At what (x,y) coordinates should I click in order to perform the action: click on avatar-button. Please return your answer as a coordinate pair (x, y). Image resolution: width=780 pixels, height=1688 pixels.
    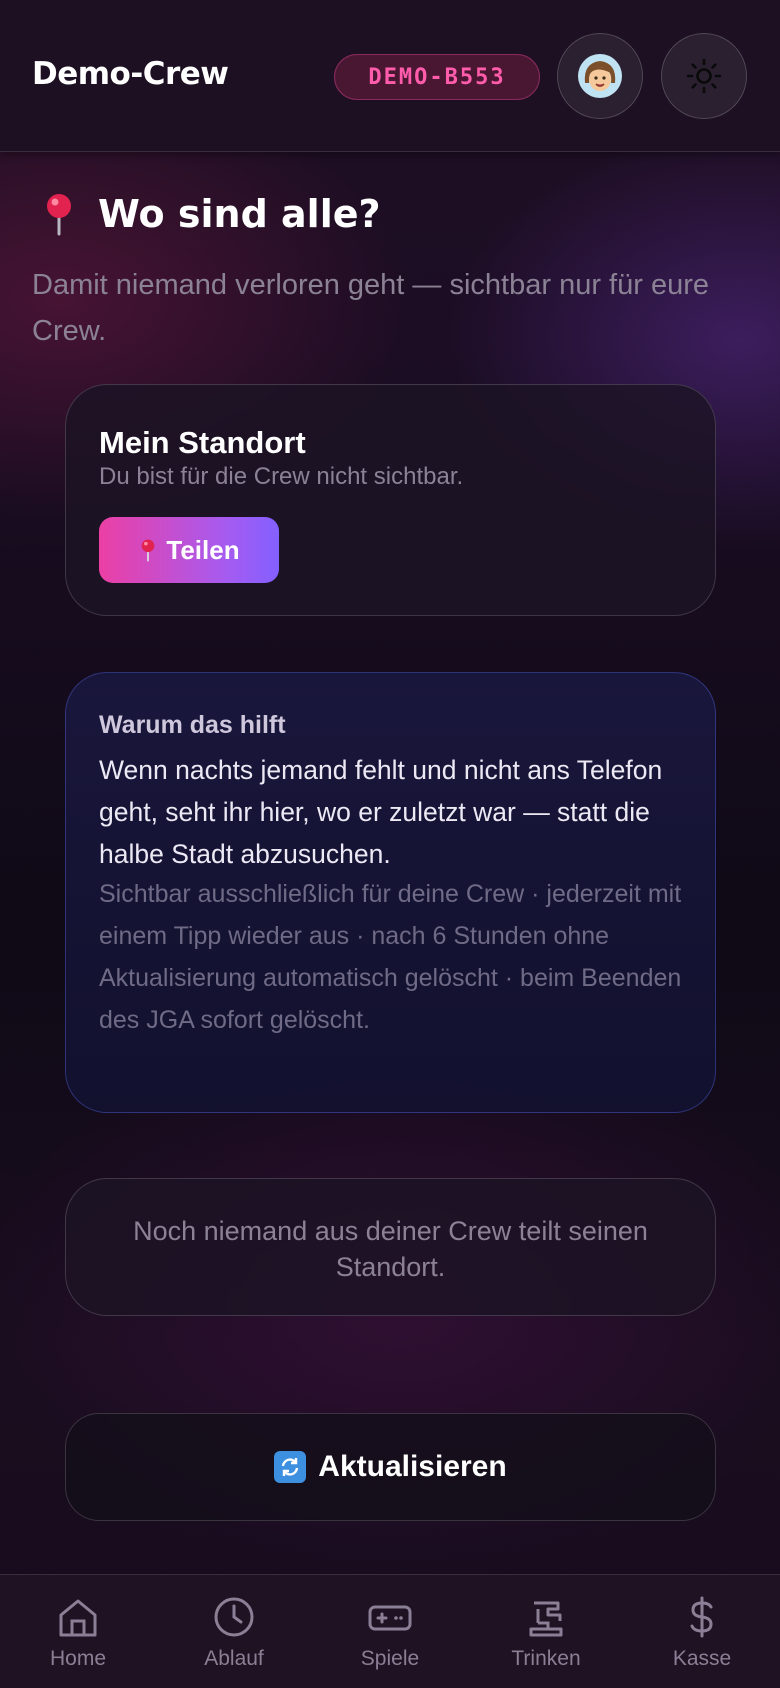
    Looking at the image, I should click on (600, 76).